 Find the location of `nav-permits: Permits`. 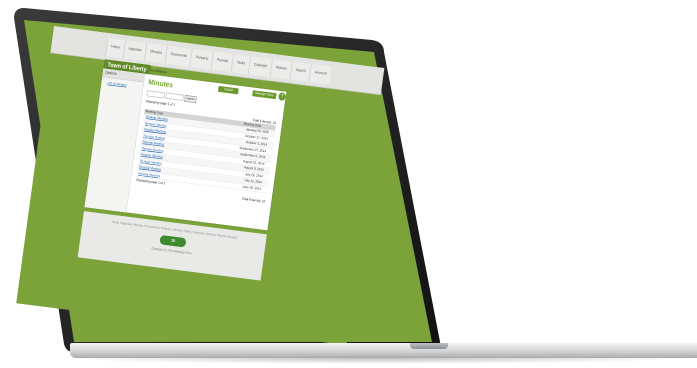

nav-permits: Permits is located at coordinates (222, 61).